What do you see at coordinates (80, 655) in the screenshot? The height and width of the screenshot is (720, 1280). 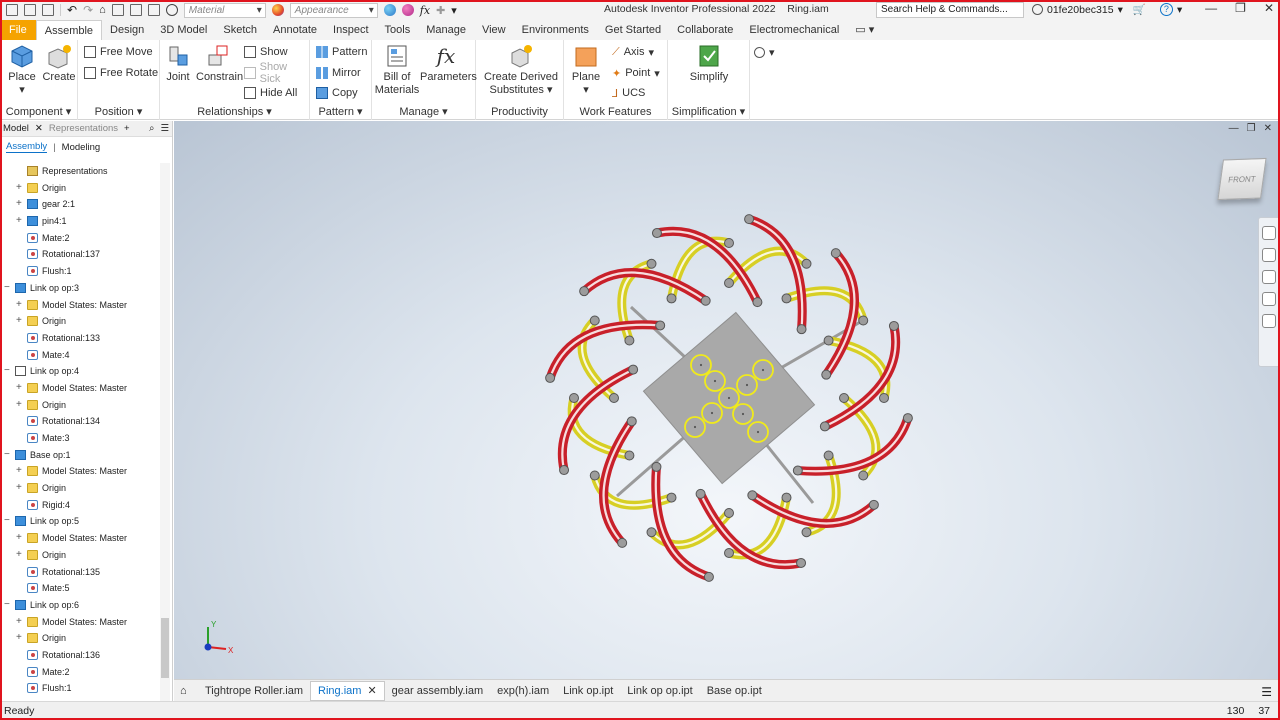 I see `tree-row: Rotational:136` at bounding box center [80, 655].